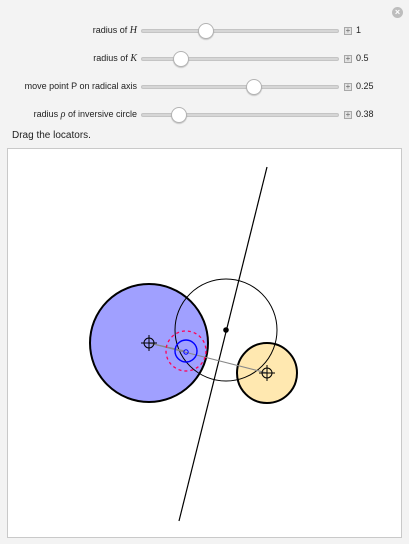  Describe the element at coordinates (51, 135) in the screenshot. I see `instruction-text: Drag the locators.` at that location.